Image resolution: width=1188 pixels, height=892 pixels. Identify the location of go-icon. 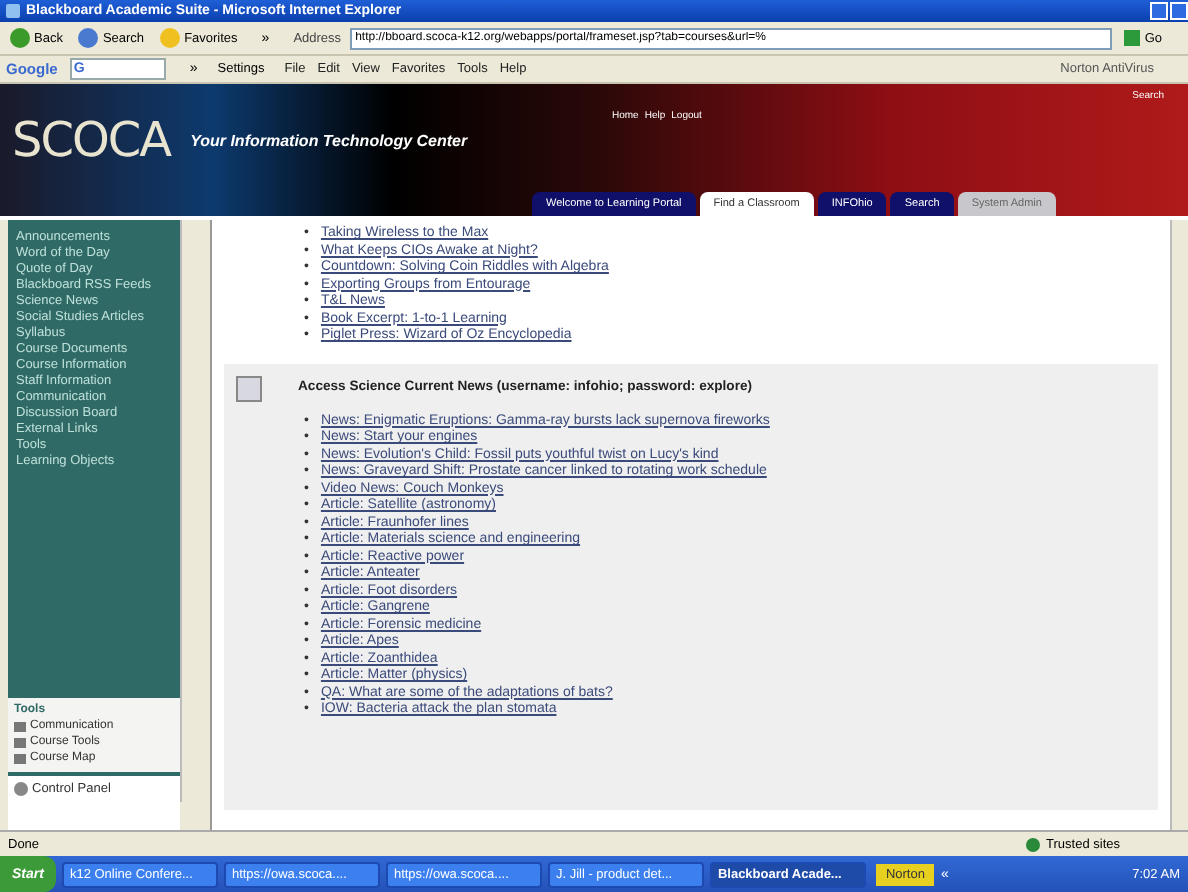
(1132, 38).